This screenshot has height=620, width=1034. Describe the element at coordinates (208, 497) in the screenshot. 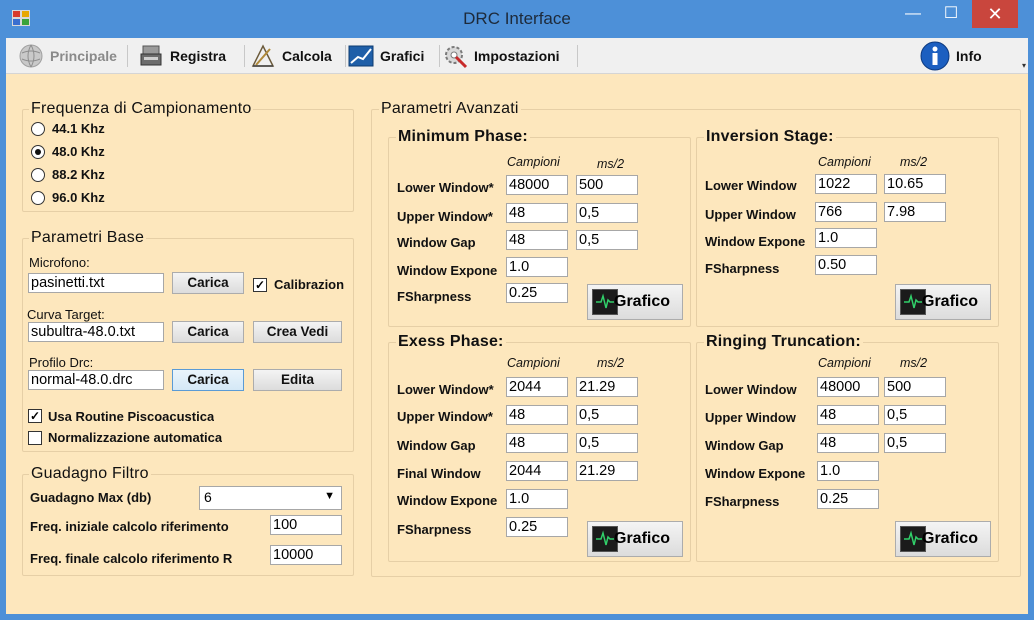

I see `guadagno-max-value: 6` at that location.